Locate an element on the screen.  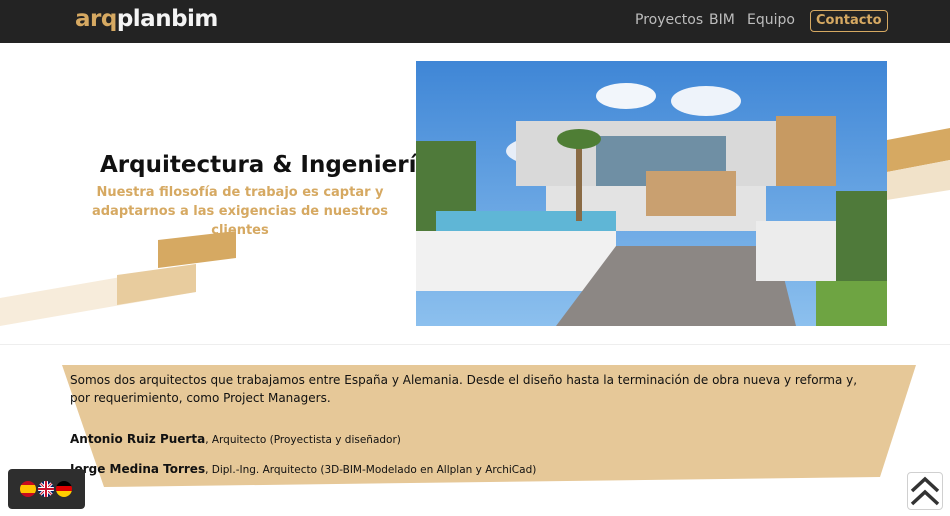
wall-right is located at coordinates (796, 251).